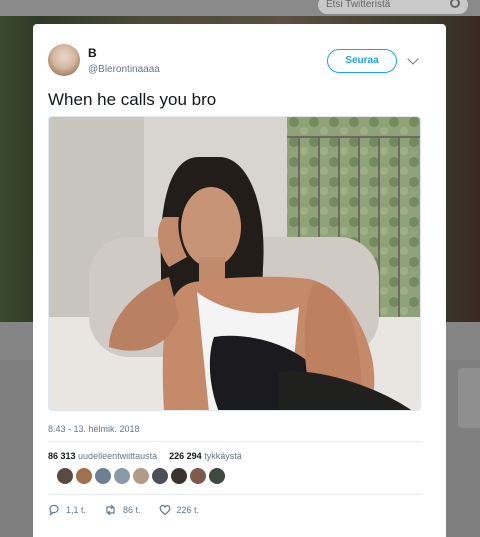 The width and height of the screenshot is (480, 537). I want to click on like-count: 226 294, so click(185, 456).